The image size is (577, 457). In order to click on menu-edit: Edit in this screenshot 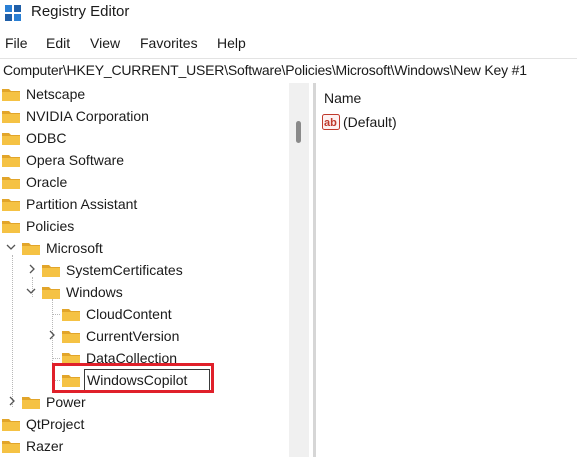, I will do `click(58, 43)`.